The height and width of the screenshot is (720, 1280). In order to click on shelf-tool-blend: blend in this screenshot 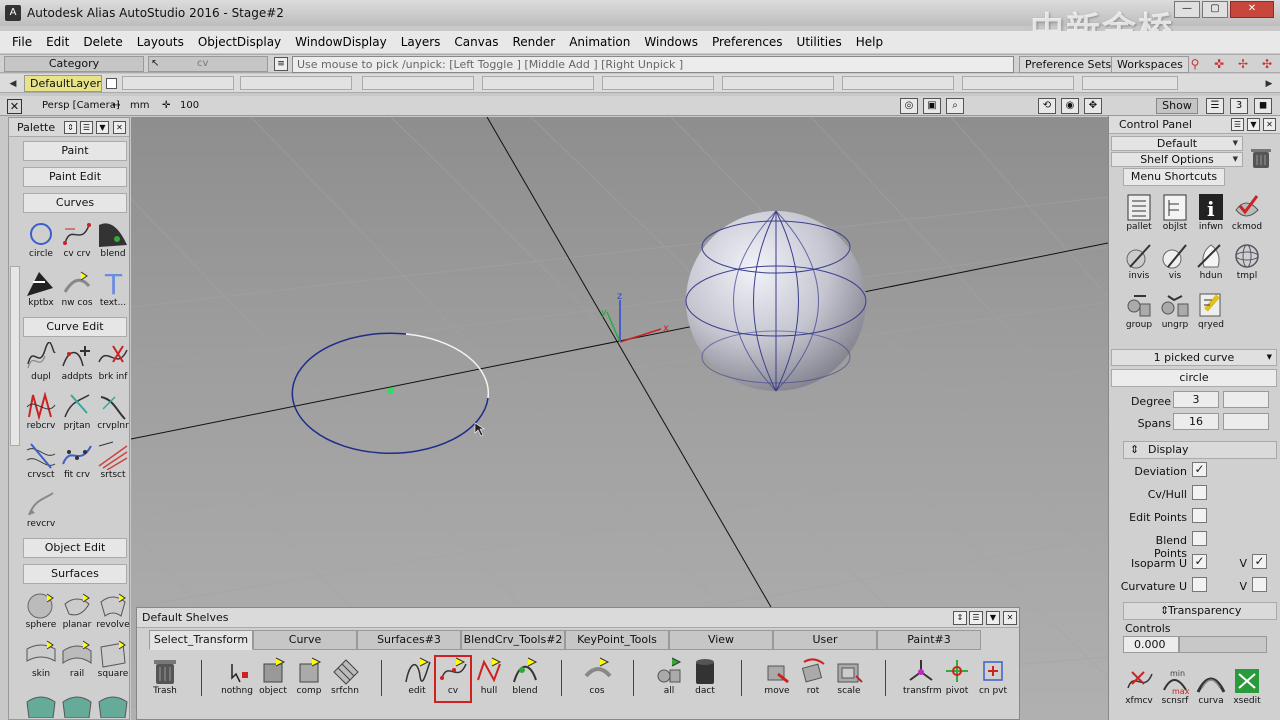, I will do `click(525, 679)`.